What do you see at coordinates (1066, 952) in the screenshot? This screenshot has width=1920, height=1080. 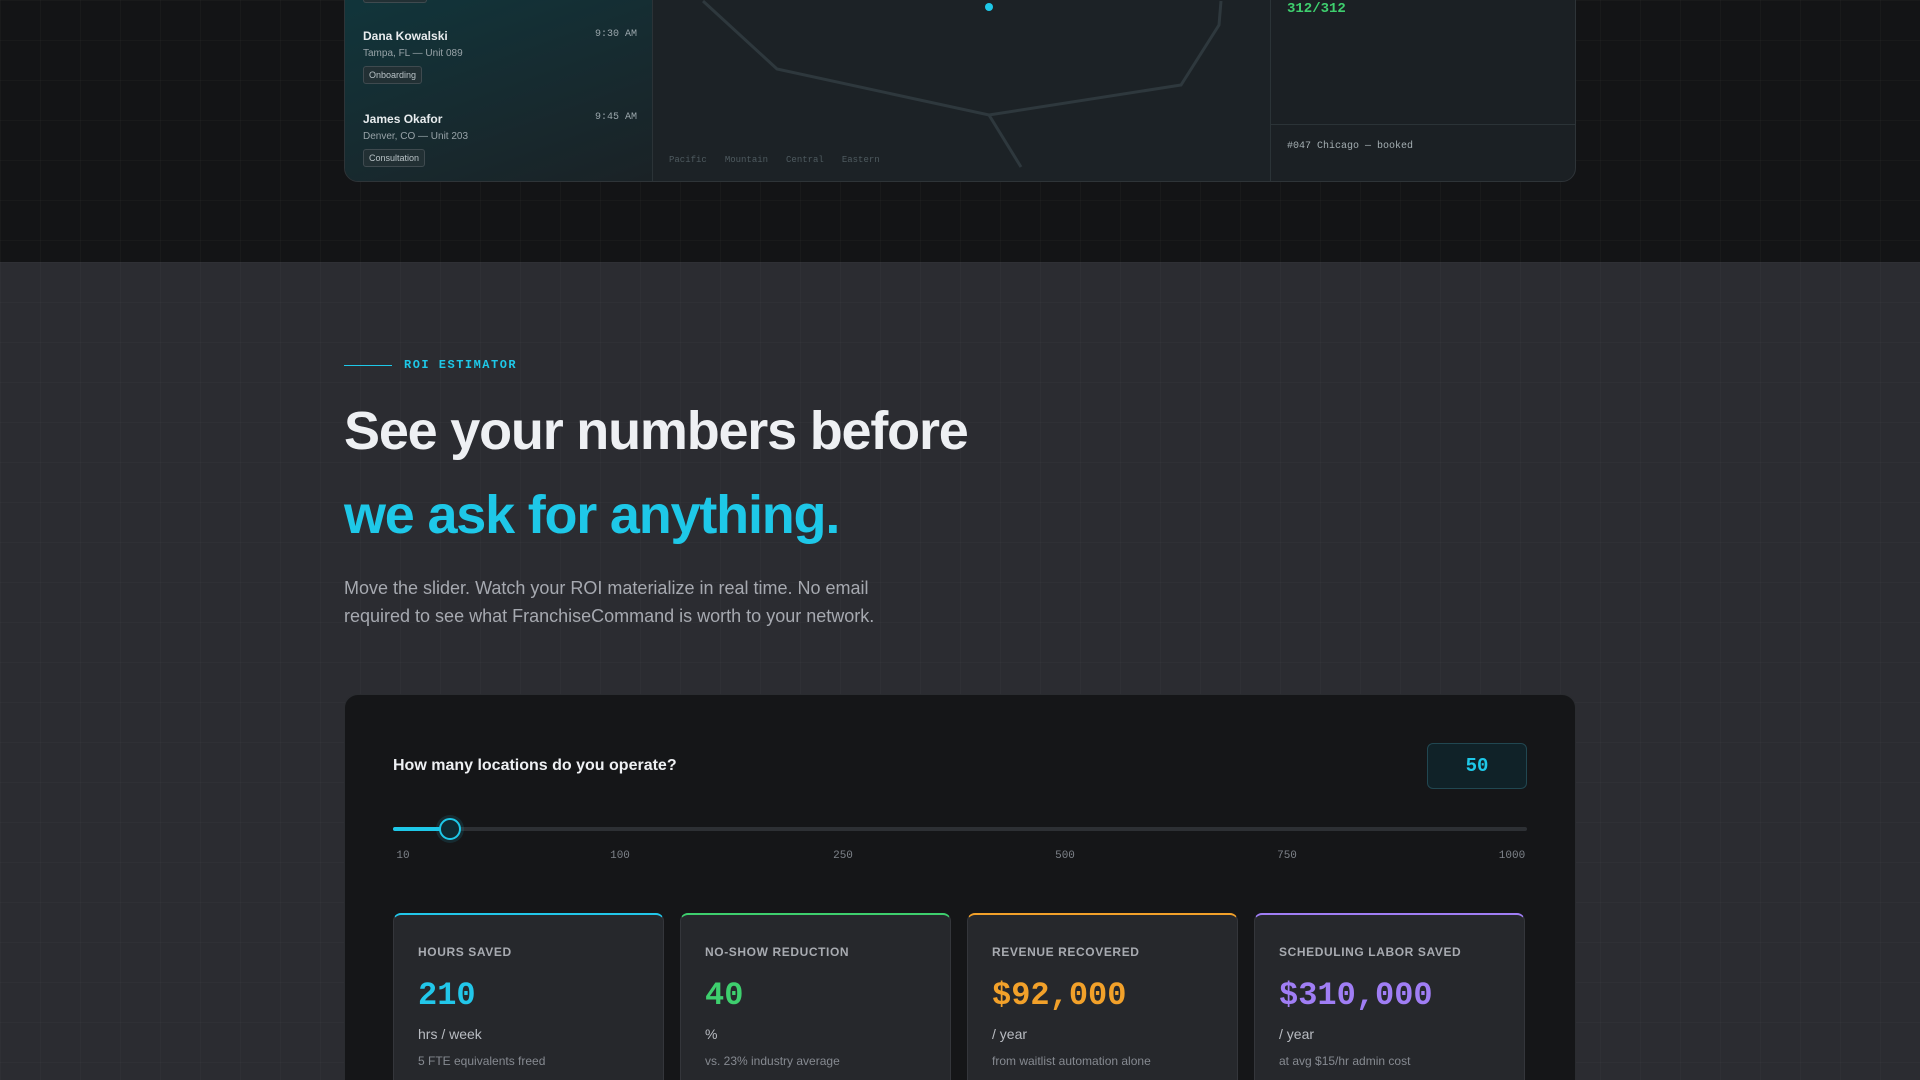 I see `metric-label: REVENUE RECOVERED` at bounding box center [1066, 952].